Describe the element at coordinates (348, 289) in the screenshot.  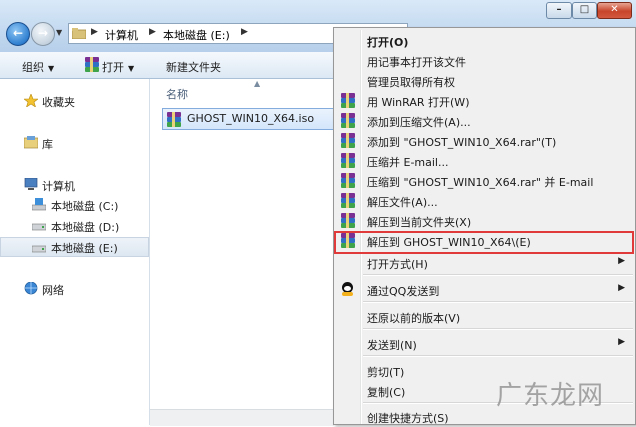
I see `qq-icon` at that location.